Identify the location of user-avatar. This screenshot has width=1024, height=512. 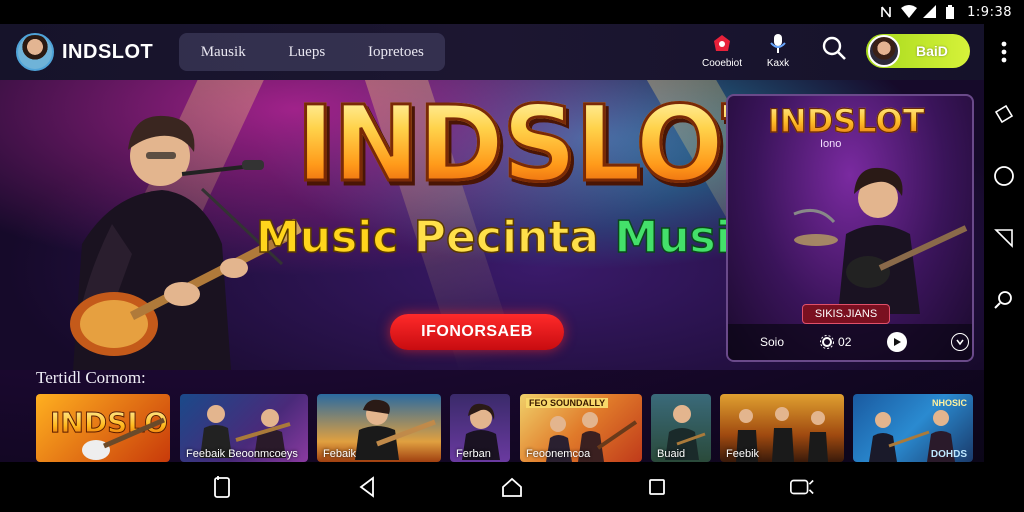
(884, 50).